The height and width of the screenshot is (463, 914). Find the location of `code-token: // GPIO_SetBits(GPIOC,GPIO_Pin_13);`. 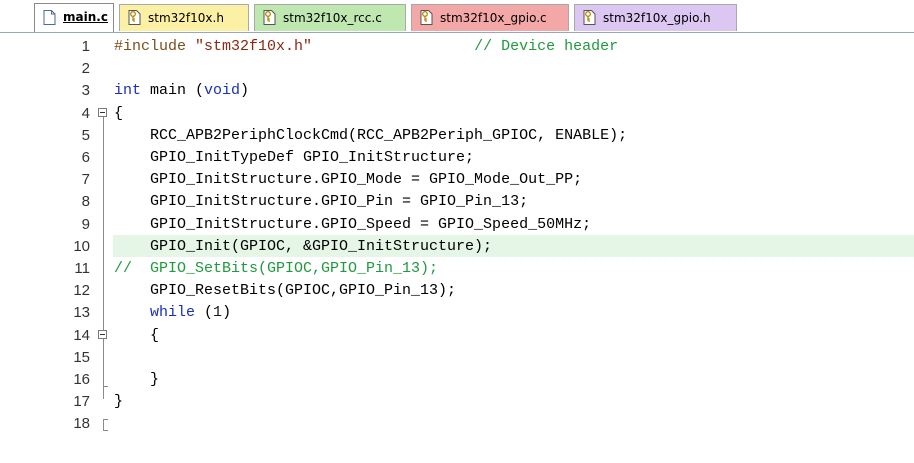

code-token: // GPIO_SetBits(GPIOC,GPIO_Pin_13); is located at coordinates (276, 268).